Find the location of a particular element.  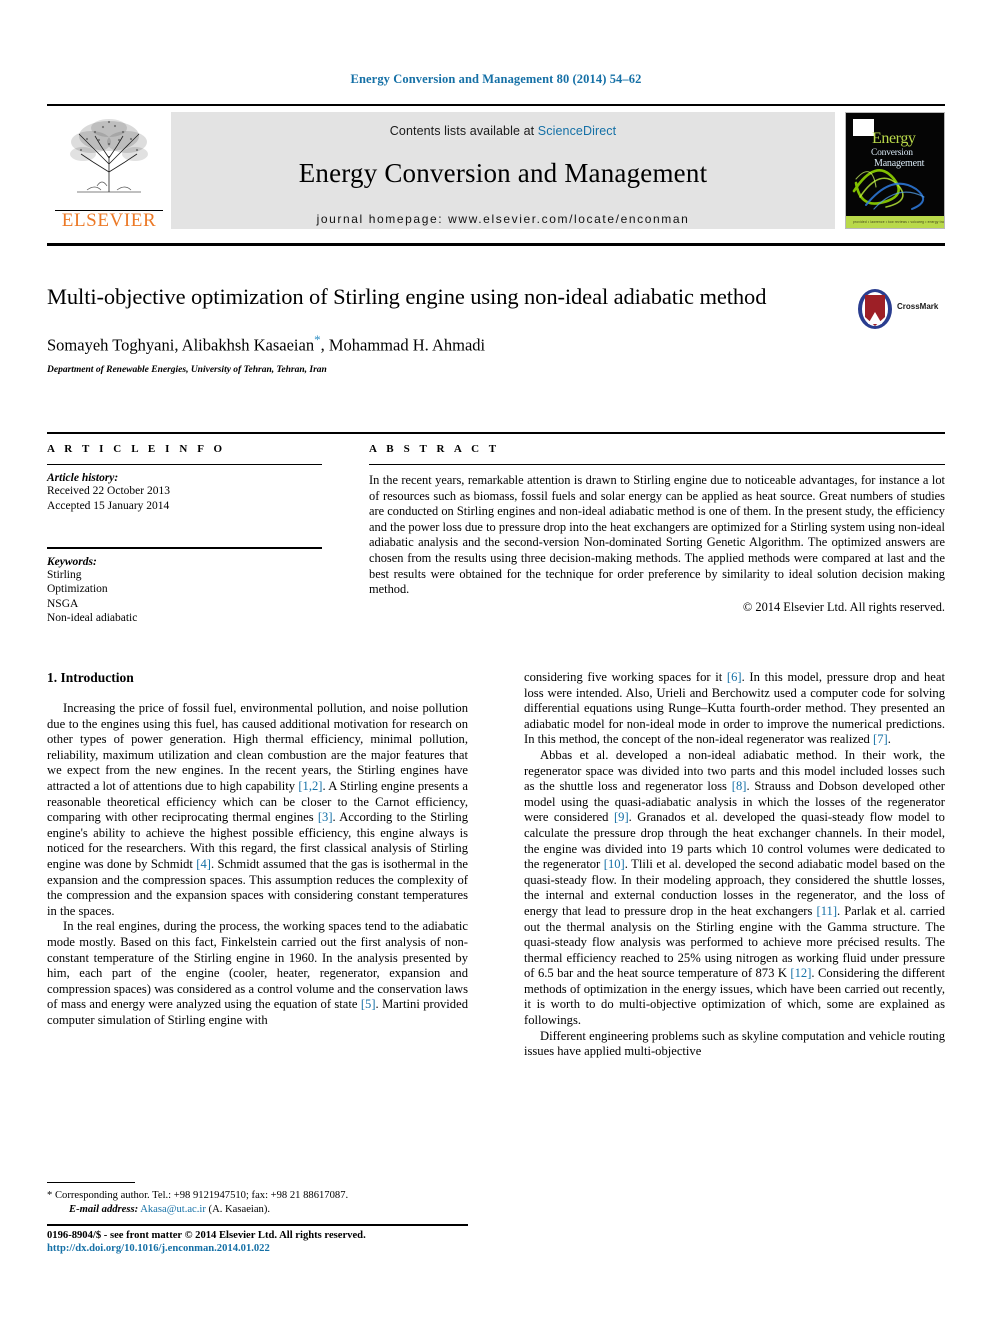

keywords-rule is located at coordinates (184, 548).